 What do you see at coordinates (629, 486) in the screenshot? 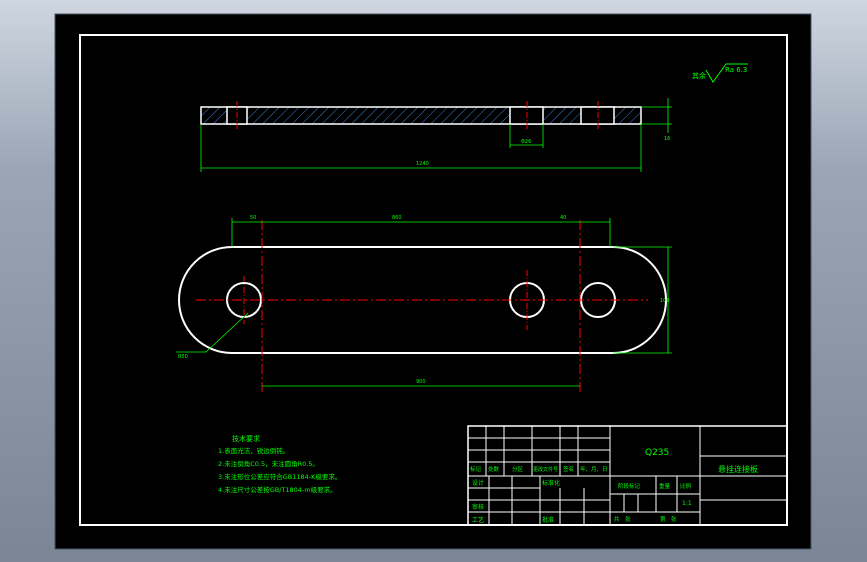
I see `stage-mark-label: 阶段标记` at bounding box center [629, 486].